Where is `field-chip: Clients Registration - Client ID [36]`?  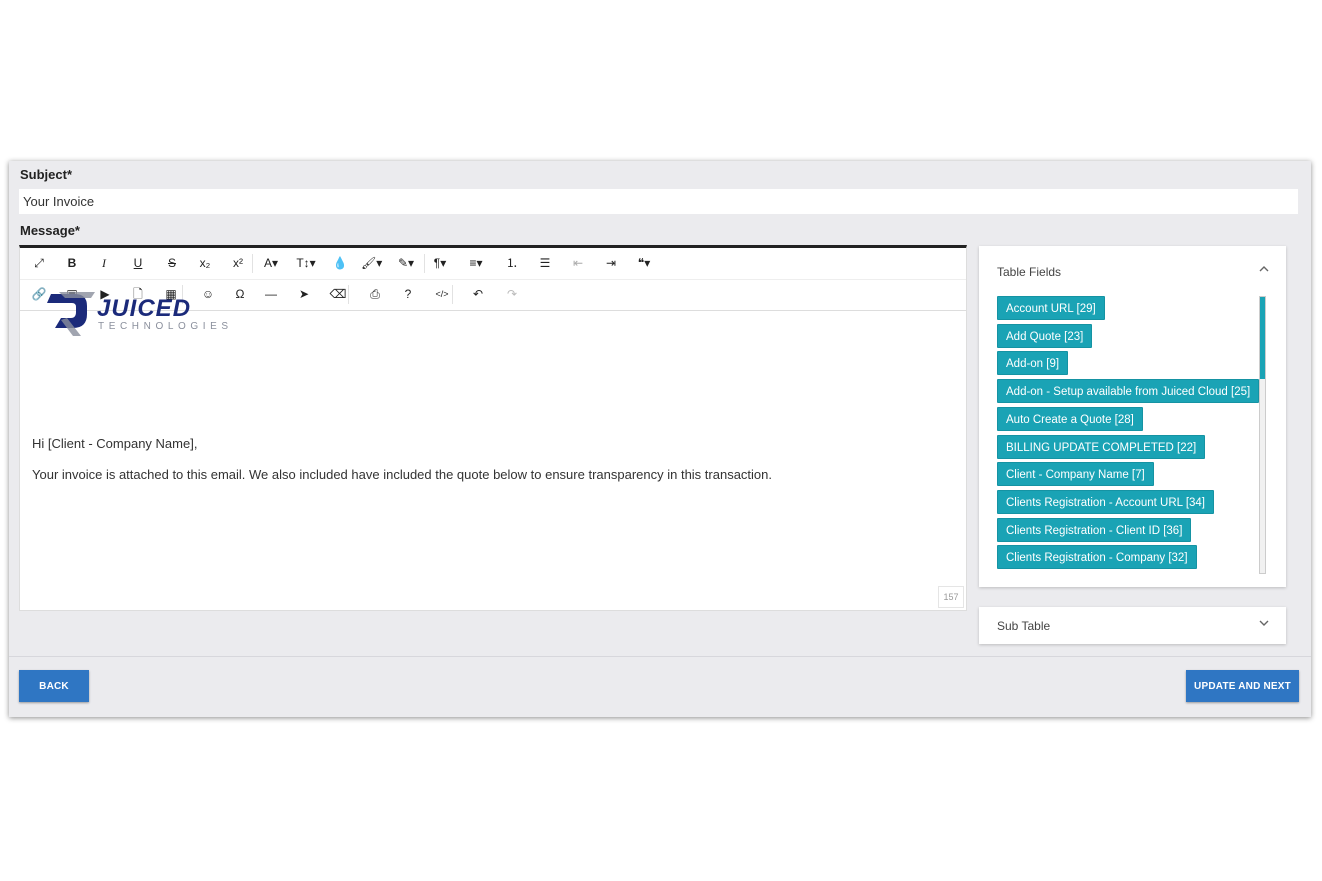 field-chip: Clients Registration - Client ID [36] is located at coordinates (1094, 529).